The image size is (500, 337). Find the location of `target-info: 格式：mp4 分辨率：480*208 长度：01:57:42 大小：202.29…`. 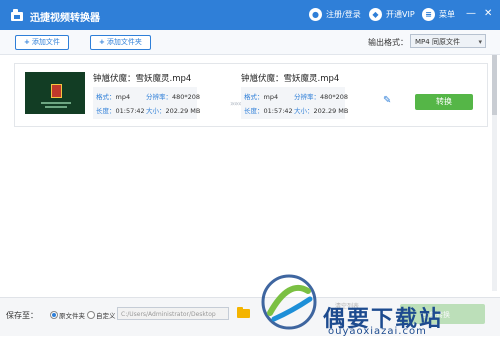

target-info: 格式：mp4 分辨率：480*208 长度：01:57:42 大小：202.29… is located at coordinates (295, 103).